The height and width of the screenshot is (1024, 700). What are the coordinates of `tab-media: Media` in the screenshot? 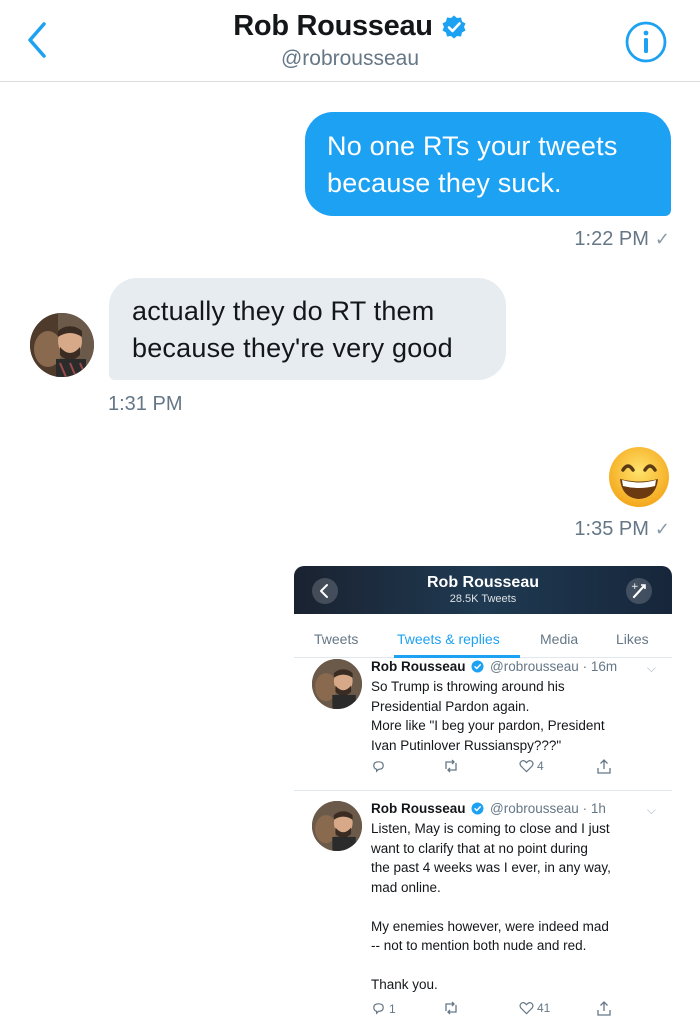 It's located at (559, 639).